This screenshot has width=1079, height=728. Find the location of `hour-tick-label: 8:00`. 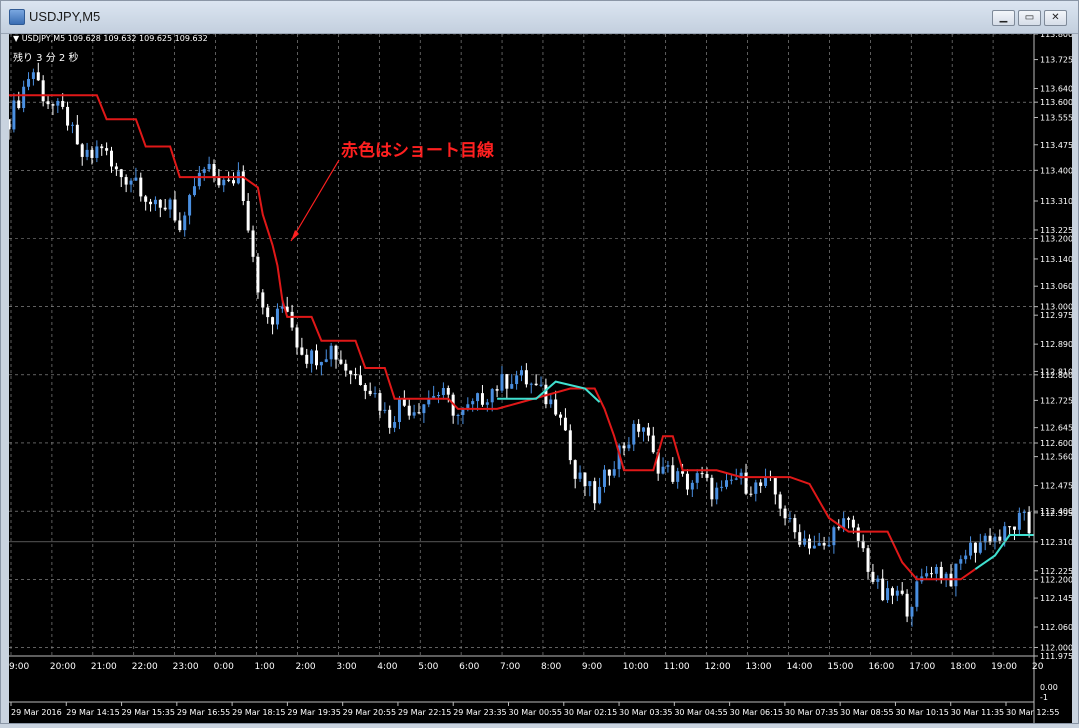

hour-tick-label: 8:00 is located at coordinates (551, 667).